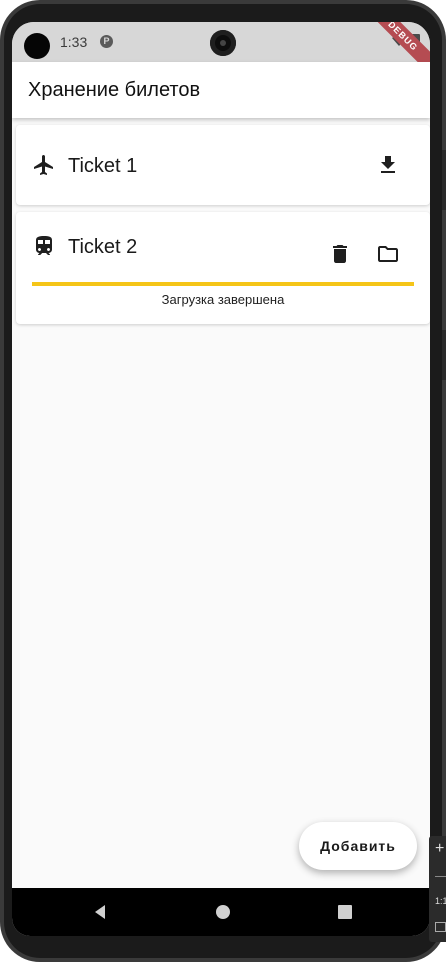 The height and width of the screenshot is (962, 446). I want to click on ticket-title: Ticket 2, so click(103, 247).